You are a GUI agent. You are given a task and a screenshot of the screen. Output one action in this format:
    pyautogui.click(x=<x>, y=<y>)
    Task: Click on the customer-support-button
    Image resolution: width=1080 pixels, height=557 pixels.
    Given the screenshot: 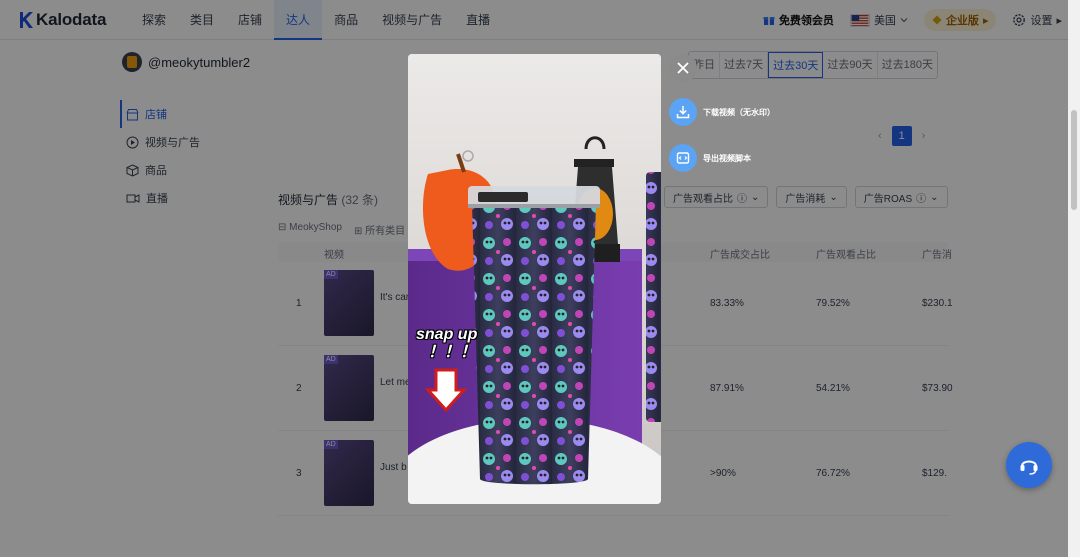 What is the action you would take?
    pyautogui.click(x=1029, y=465)
    